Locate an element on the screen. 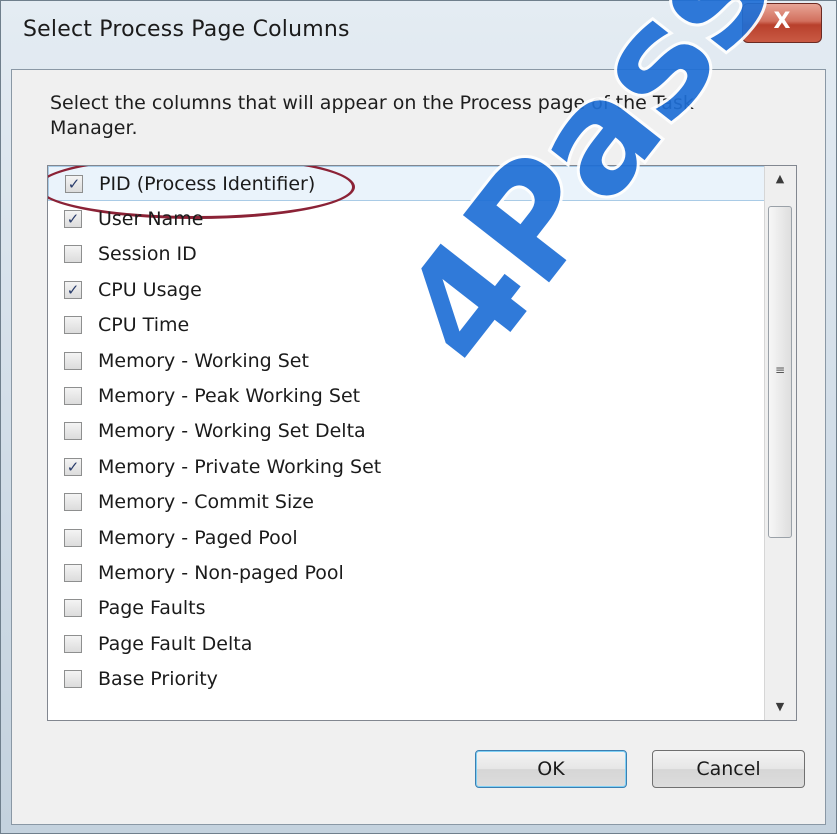  ok-button: OK is located at coordinates (551, 769).